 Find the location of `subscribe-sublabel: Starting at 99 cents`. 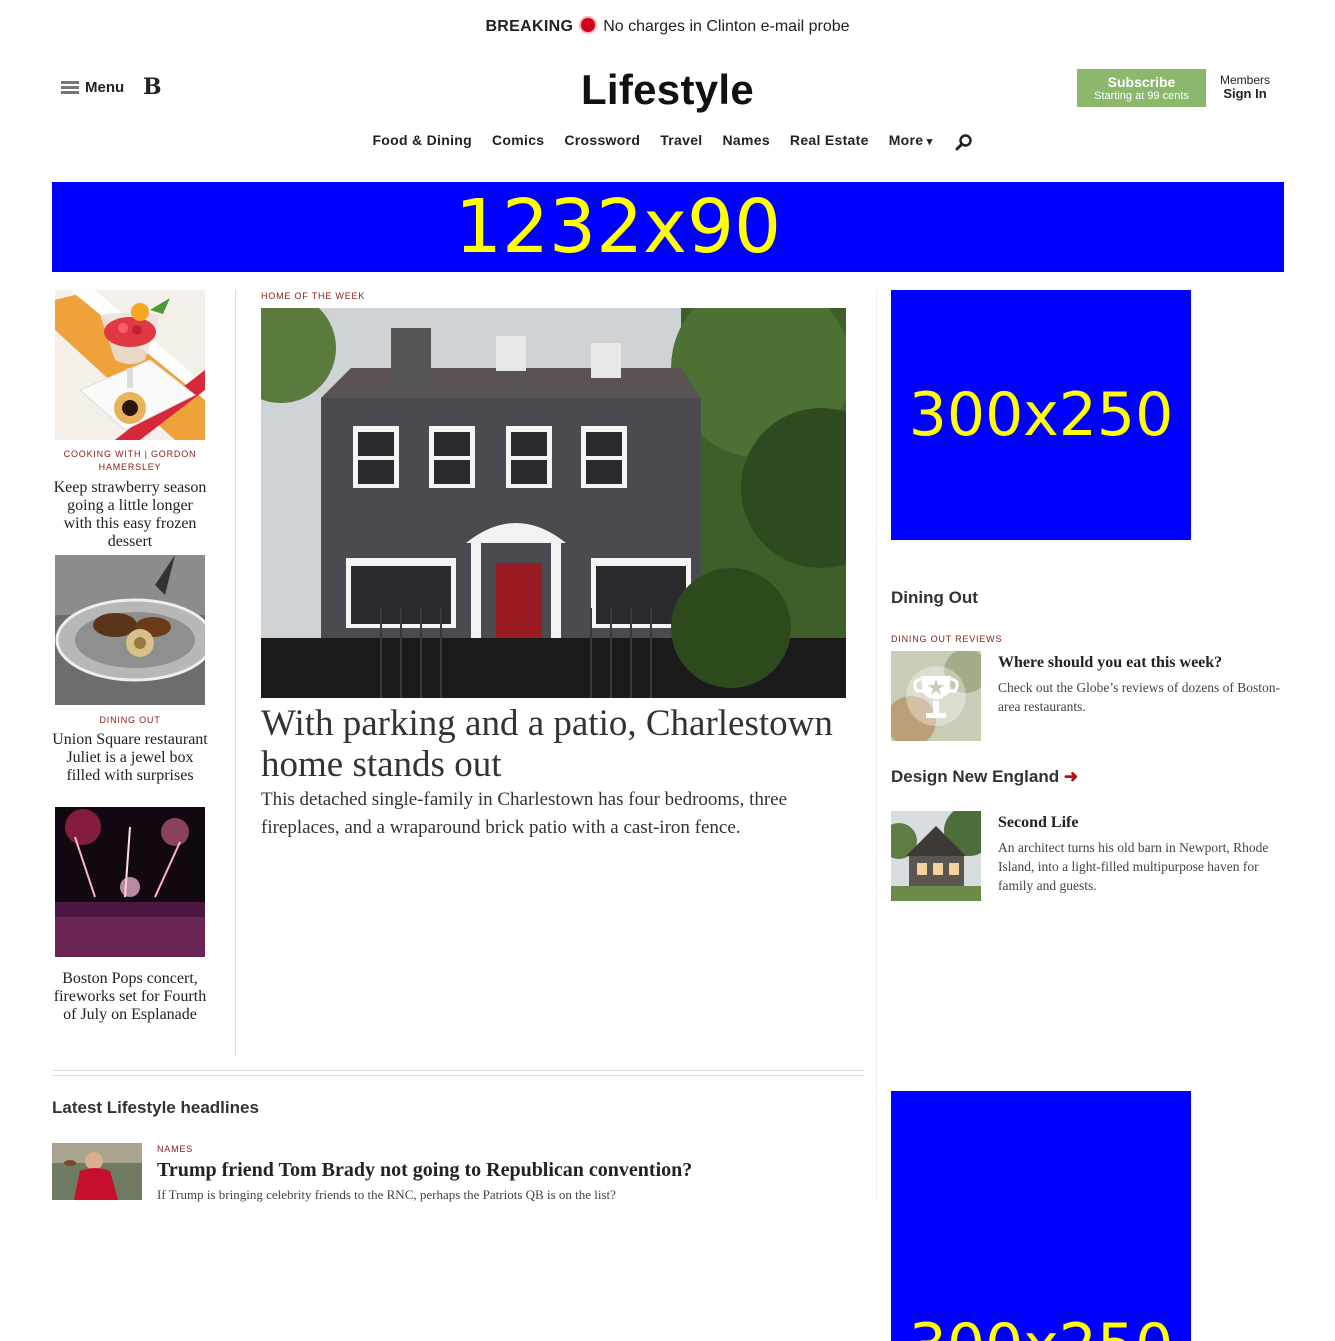

subscribe-sublabel: Starting at 99 cents is located at coordinates (1141, 96).